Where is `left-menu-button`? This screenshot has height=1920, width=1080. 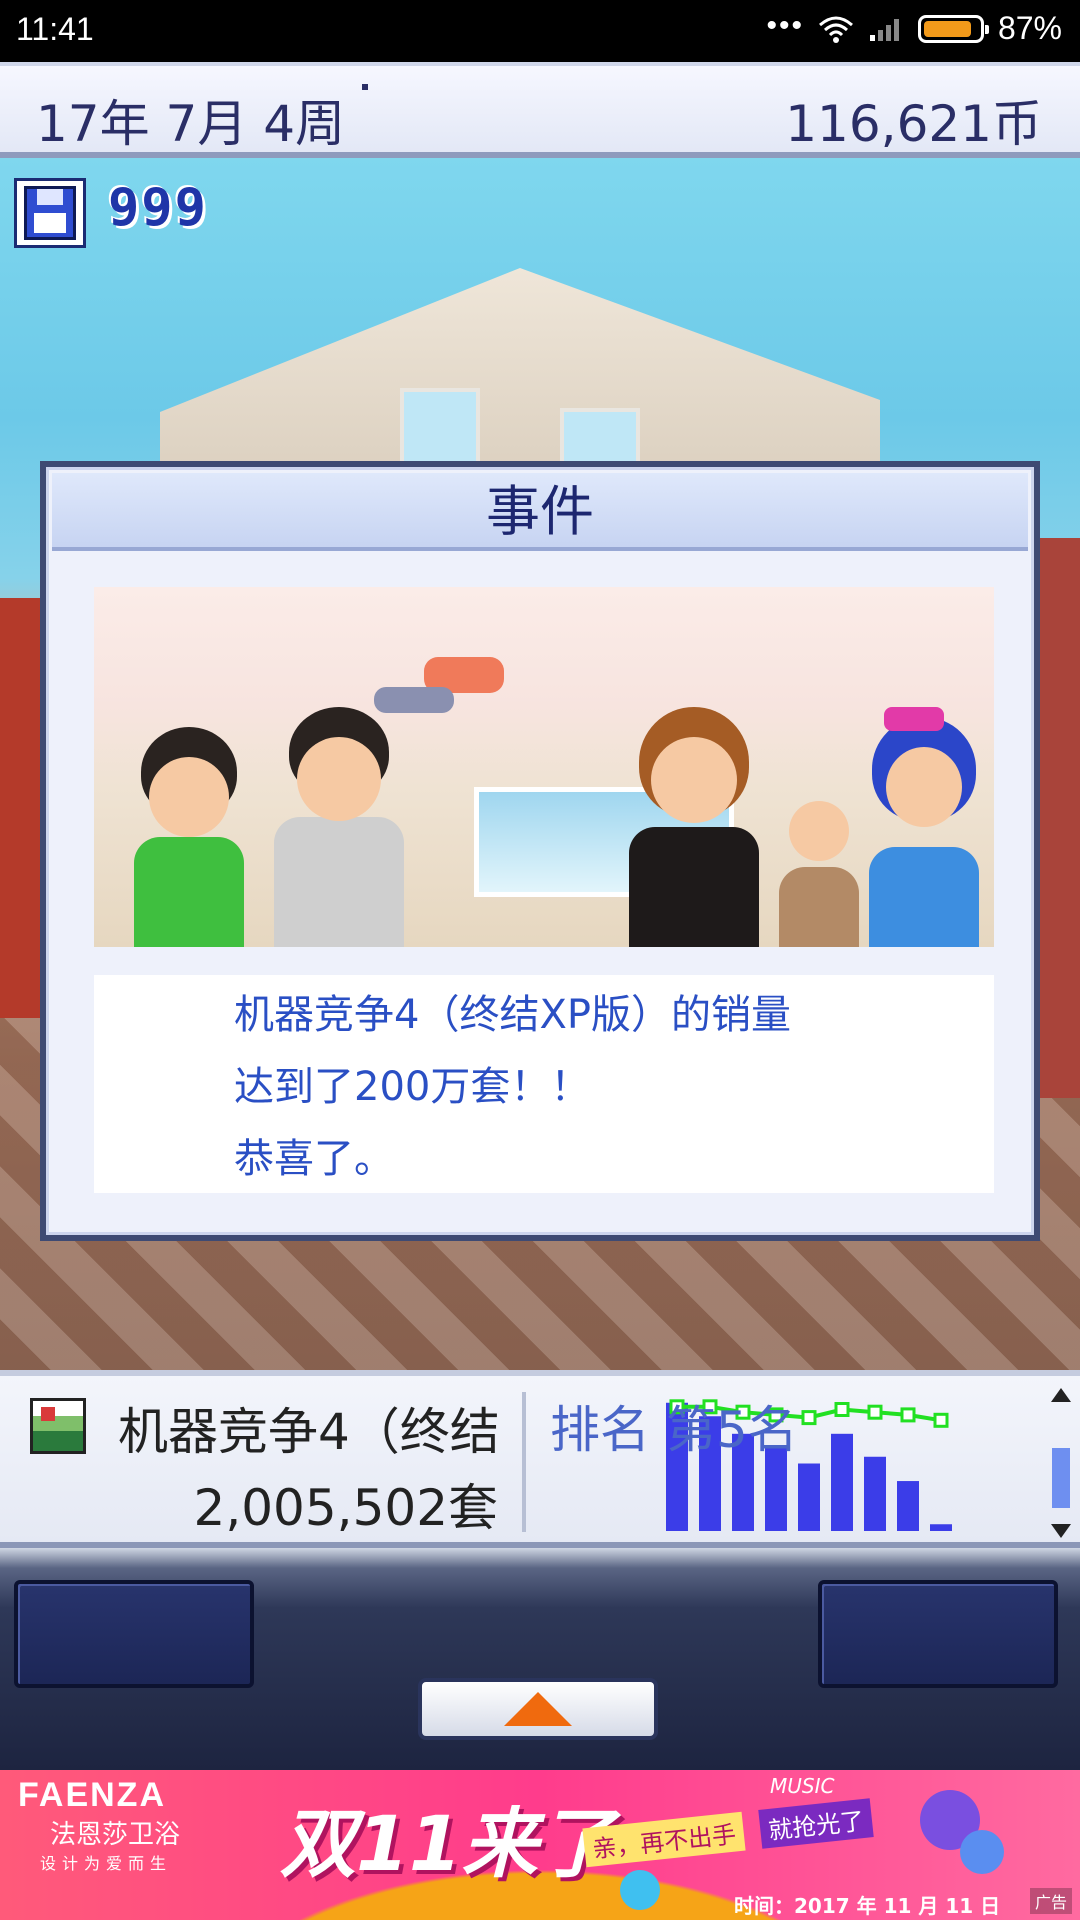 left-menu-button is located at coordinates (134, 1634).